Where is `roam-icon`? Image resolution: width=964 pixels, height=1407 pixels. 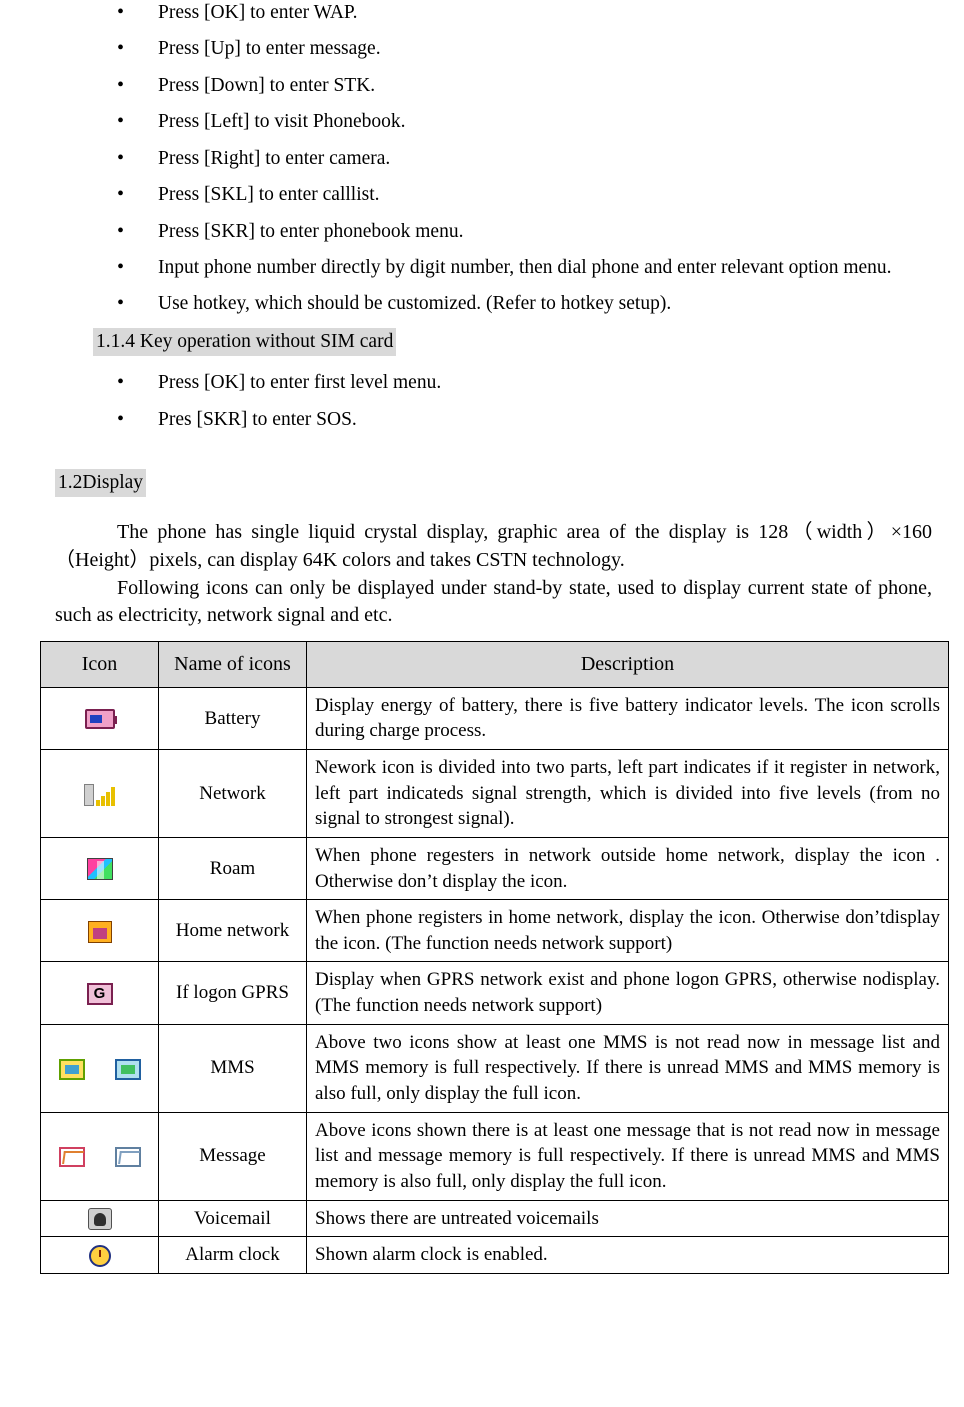 roam-icon is located at coordinates (99, 869).